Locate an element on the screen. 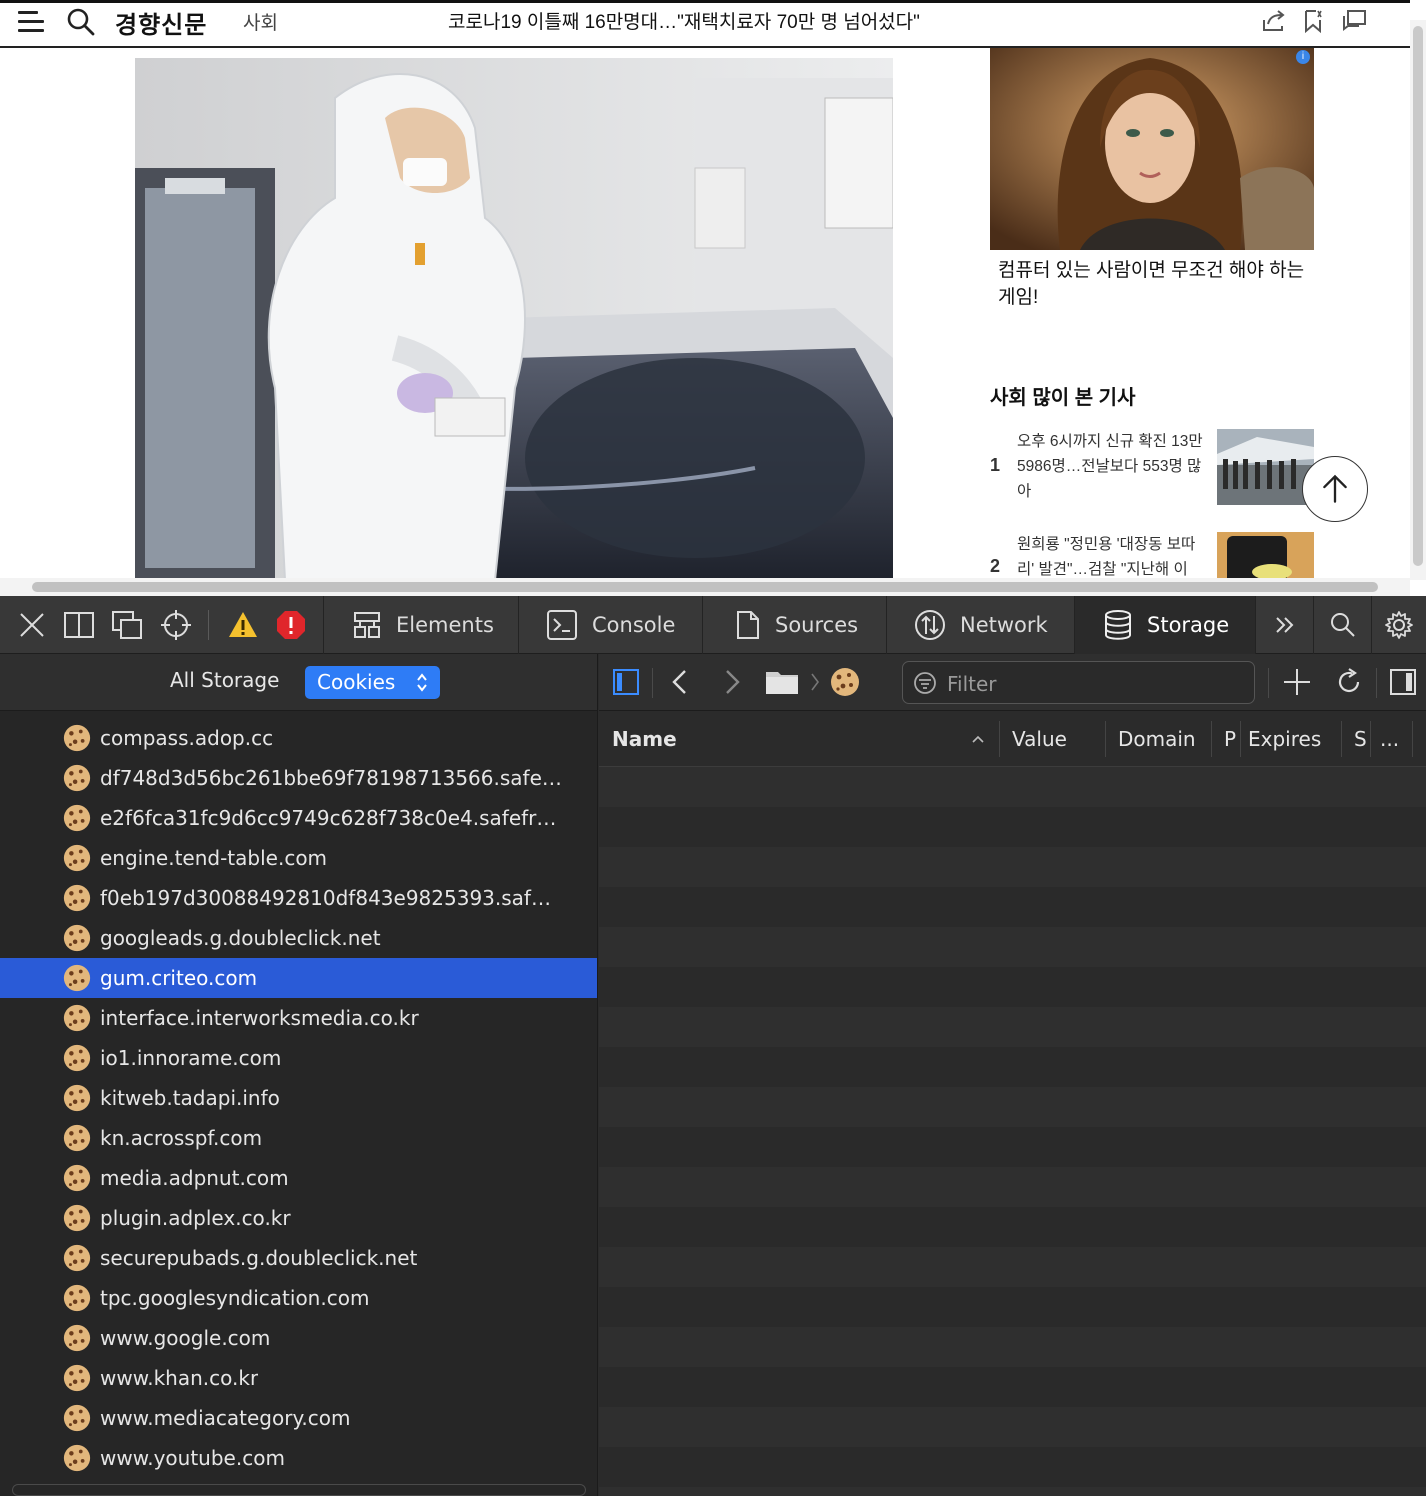 This screenshot has height=1496, width=1426. popular-article-1: 1 오후 6시까지 신규 확진 13만5986명…전날보다 553명 많아 is located at coordinates (1152, 467).